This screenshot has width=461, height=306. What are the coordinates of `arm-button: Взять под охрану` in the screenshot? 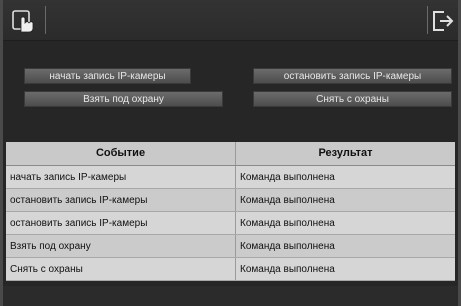 It's located at (123, 99).